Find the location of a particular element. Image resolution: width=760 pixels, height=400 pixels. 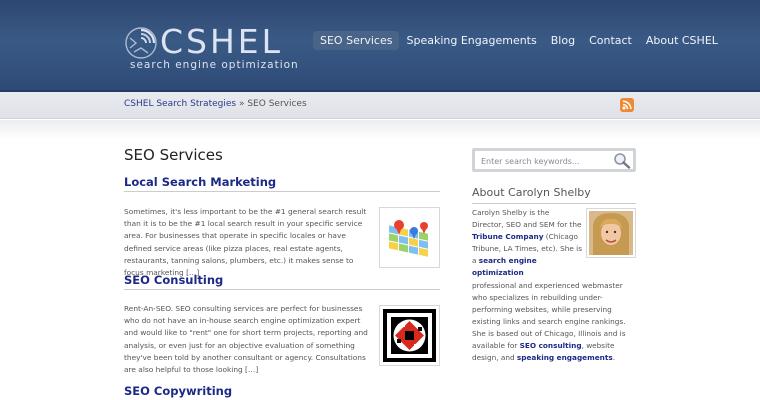

post-title-link: SEO Copywriting is located at coordinates (282, 392).